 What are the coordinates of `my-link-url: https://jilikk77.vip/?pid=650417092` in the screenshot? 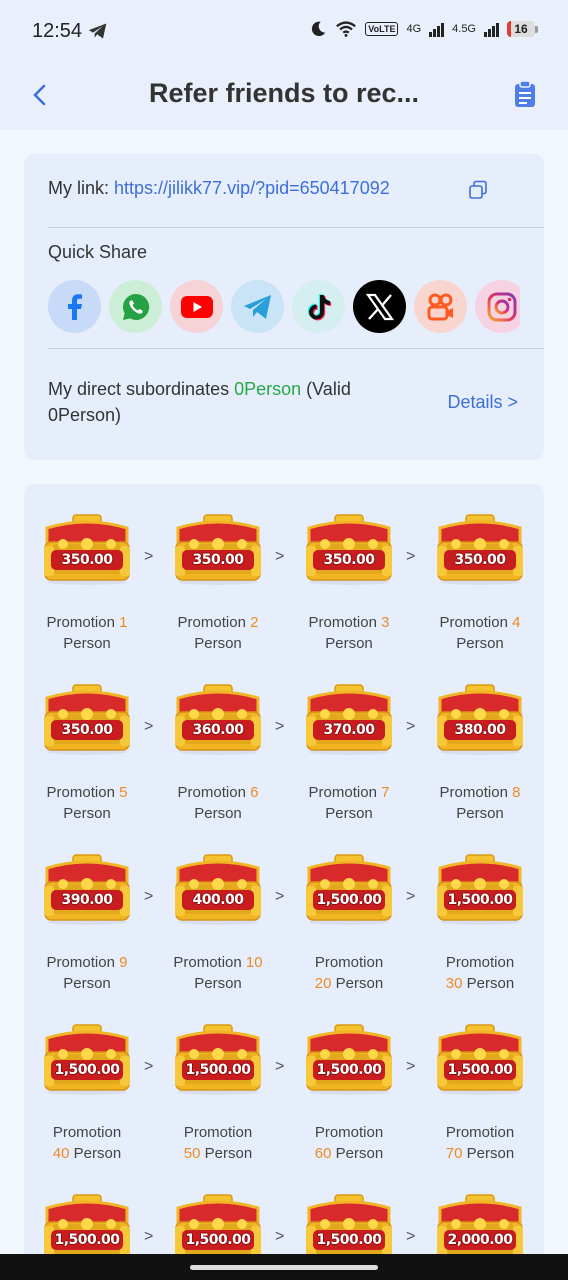 It's located at (252, 188).